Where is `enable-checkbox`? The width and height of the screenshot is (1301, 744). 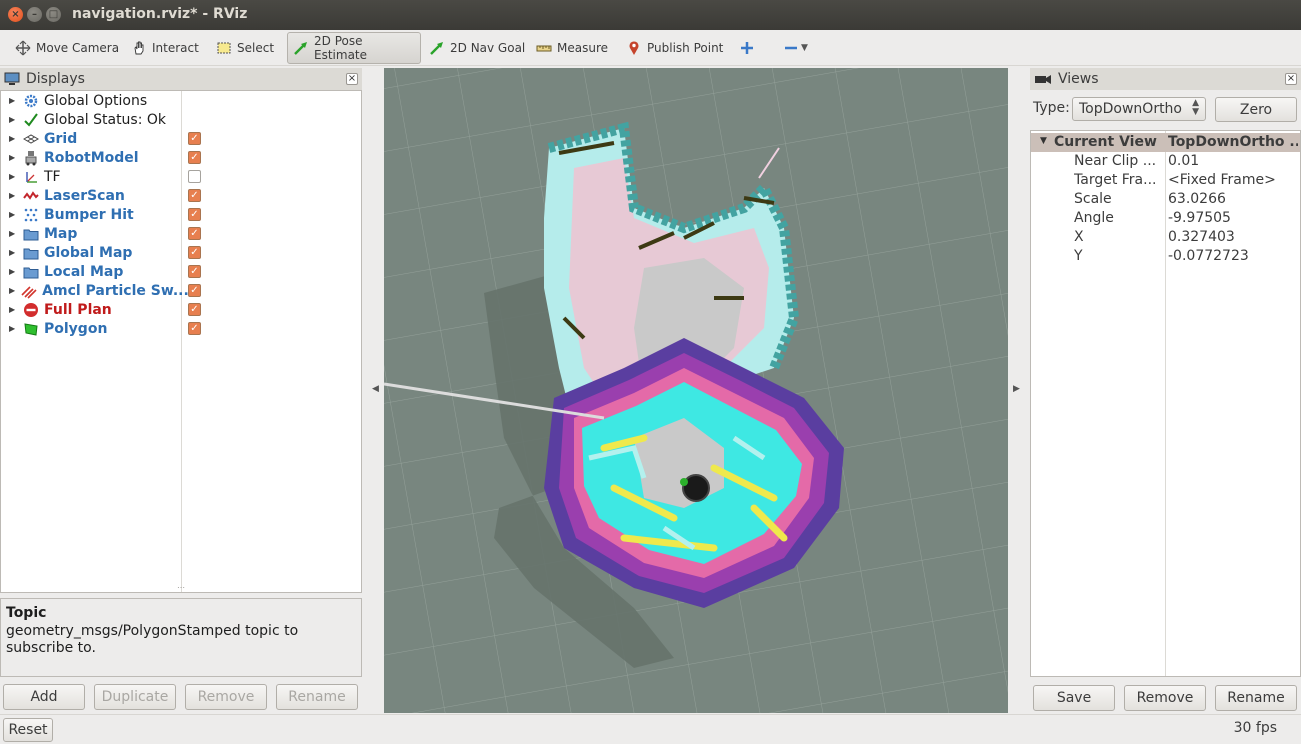
enable-checkbox is located at coordinates (194, 176).